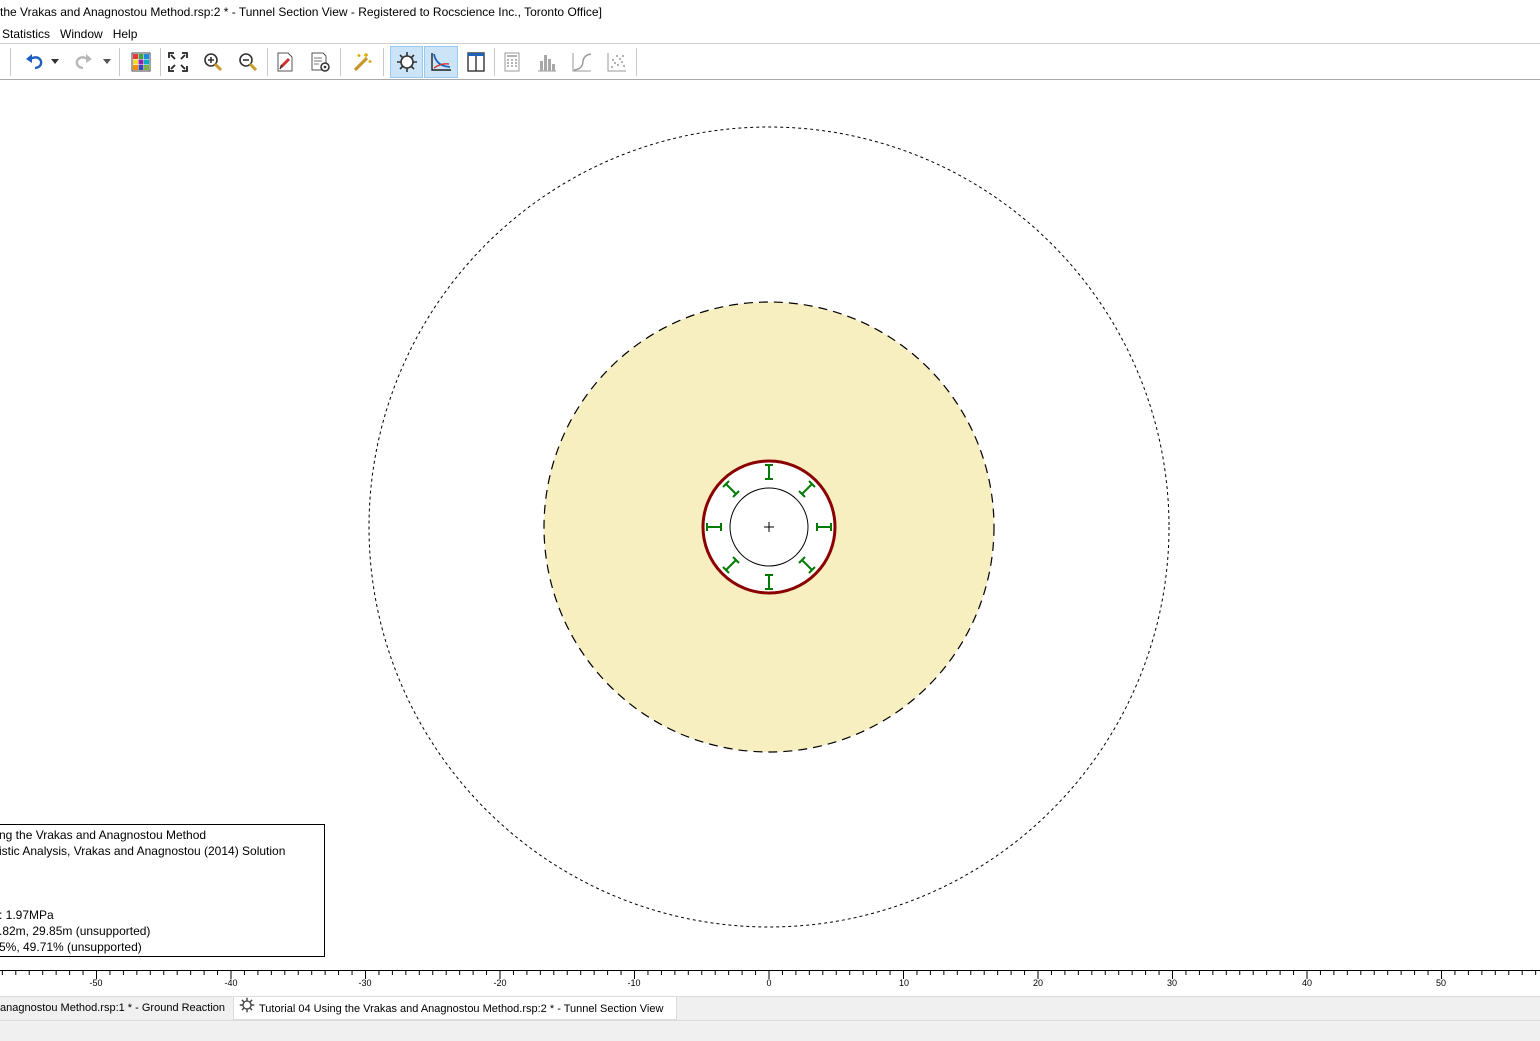 Image resolution: width=1540 pixels, height=1041 pixels. Describe the element at coordinates (1441, 983) in the screenshot. I see `ruler-label: 50` at that location.